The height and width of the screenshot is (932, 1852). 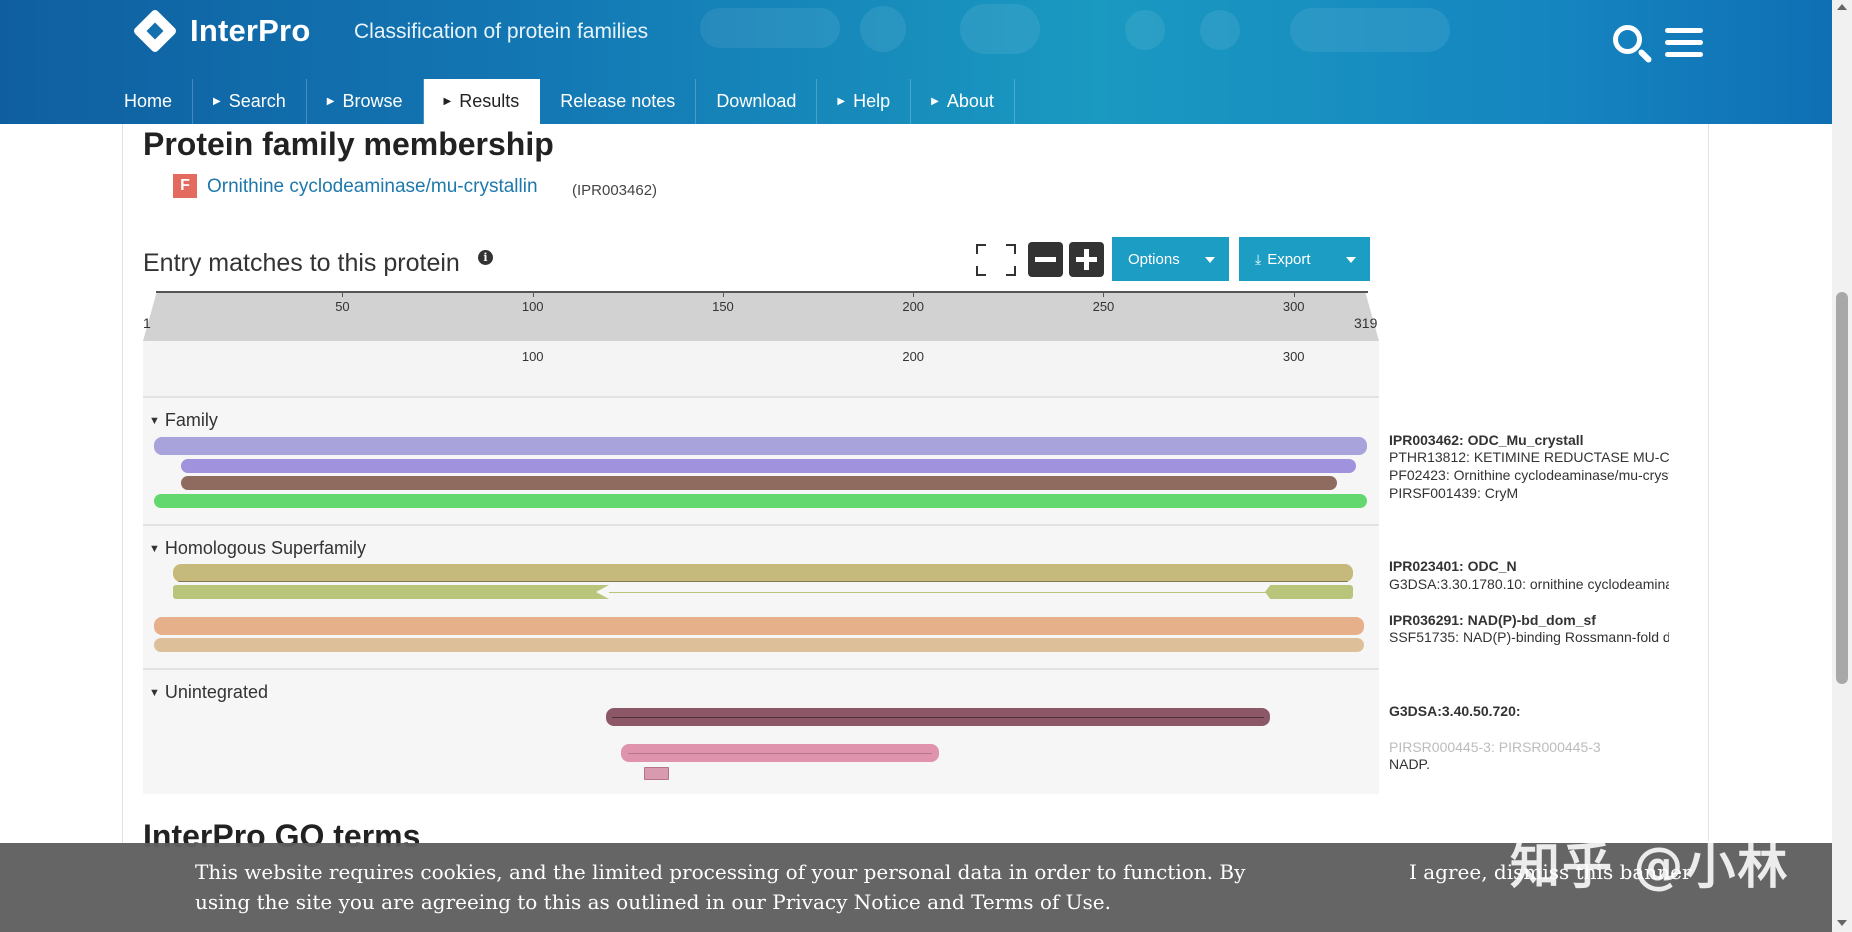 I want to click on zoom-in-button, so click(x=1086, y=259).